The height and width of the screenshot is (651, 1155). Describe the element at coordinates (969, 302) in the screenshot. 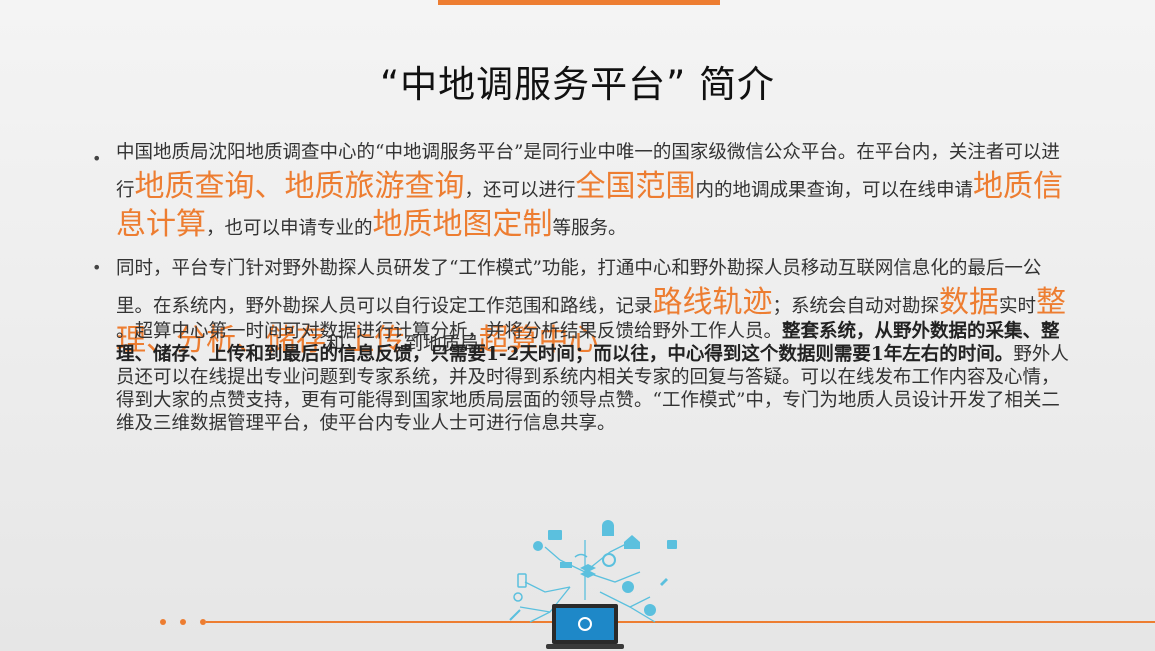

I see `highlight-text: 数据` at that location.